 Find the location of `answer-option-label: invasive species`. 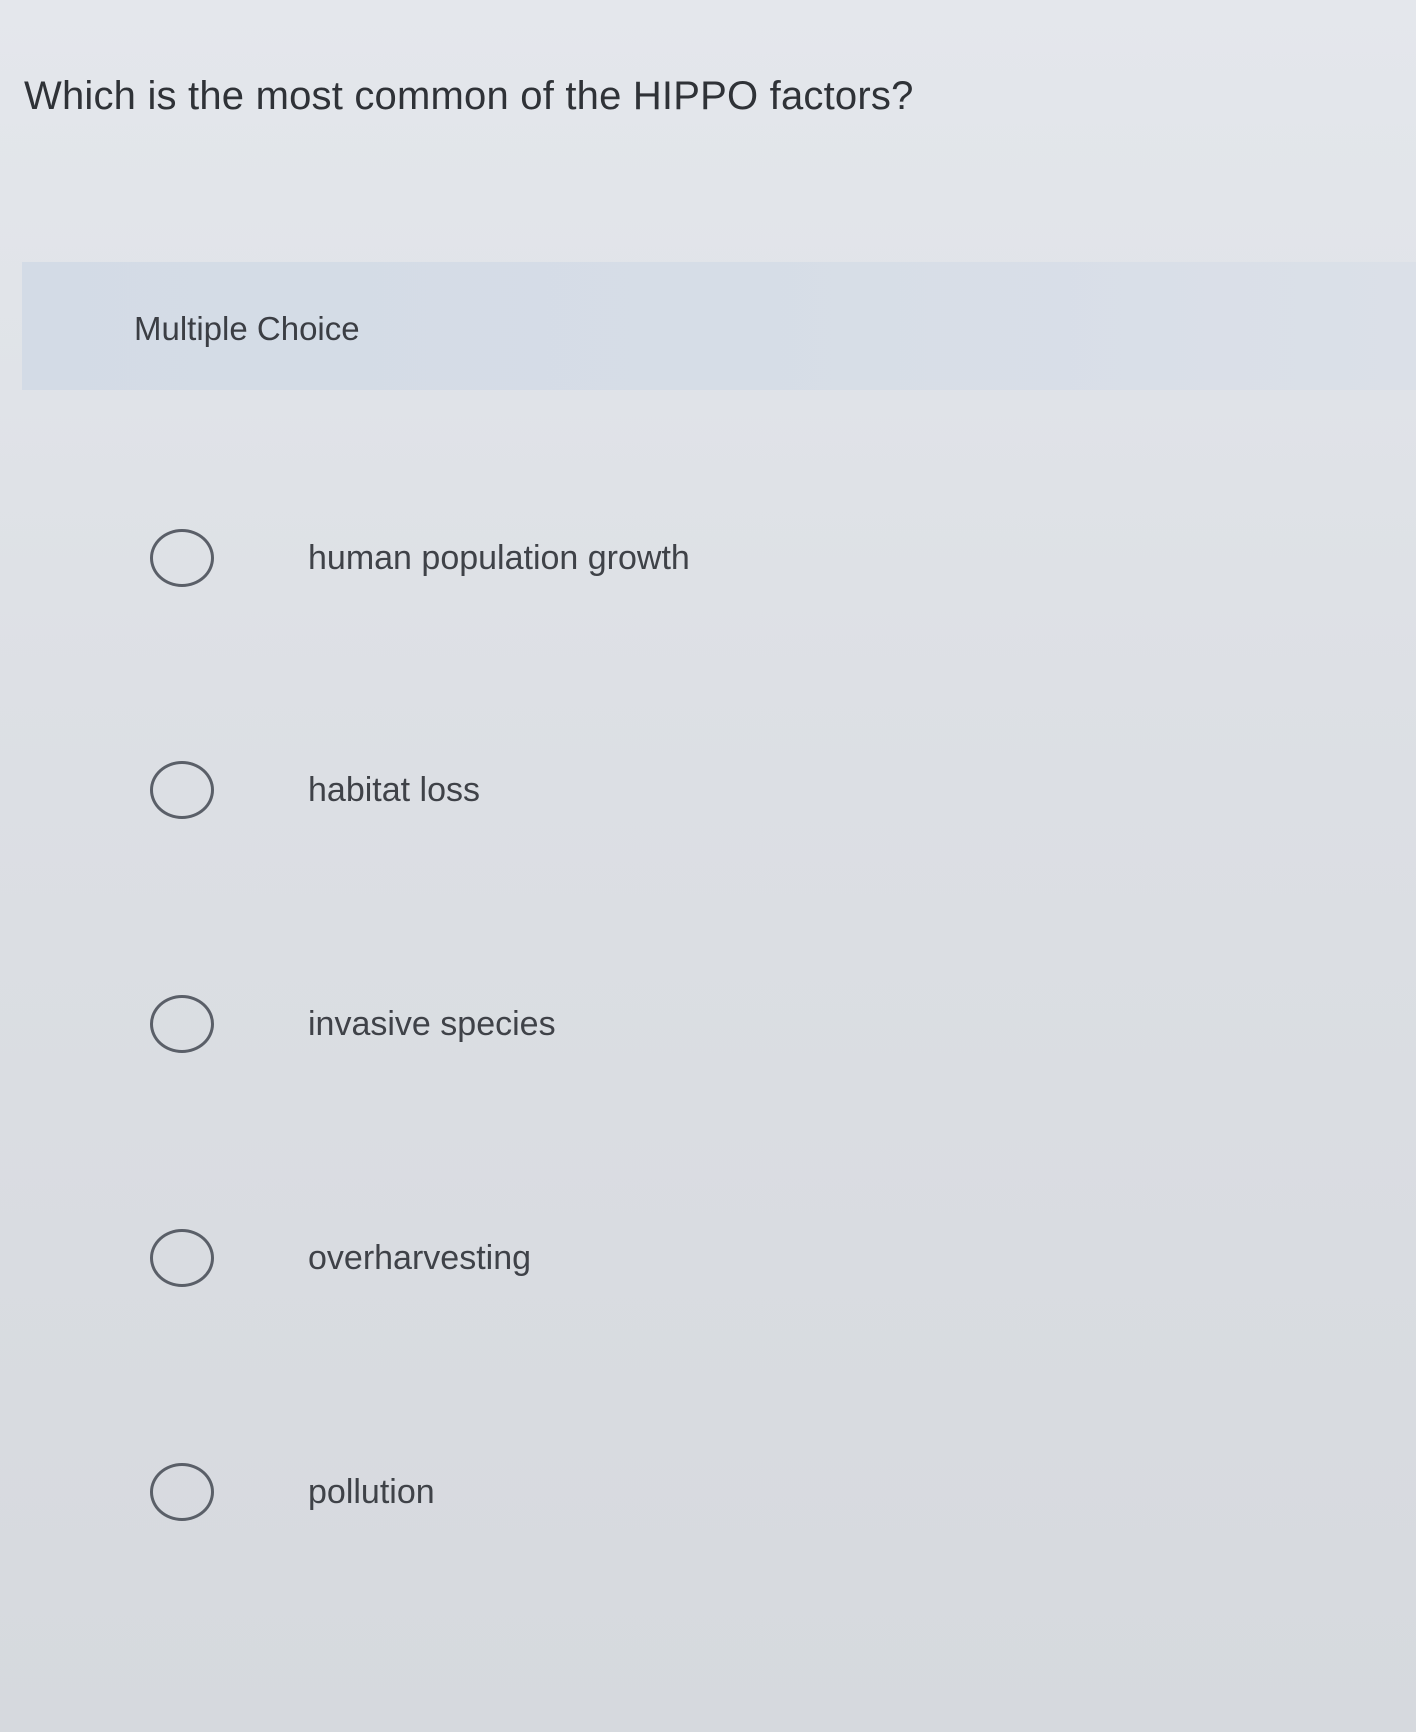

answer-option-label: invasive species is located at coordinates (432, 1023).